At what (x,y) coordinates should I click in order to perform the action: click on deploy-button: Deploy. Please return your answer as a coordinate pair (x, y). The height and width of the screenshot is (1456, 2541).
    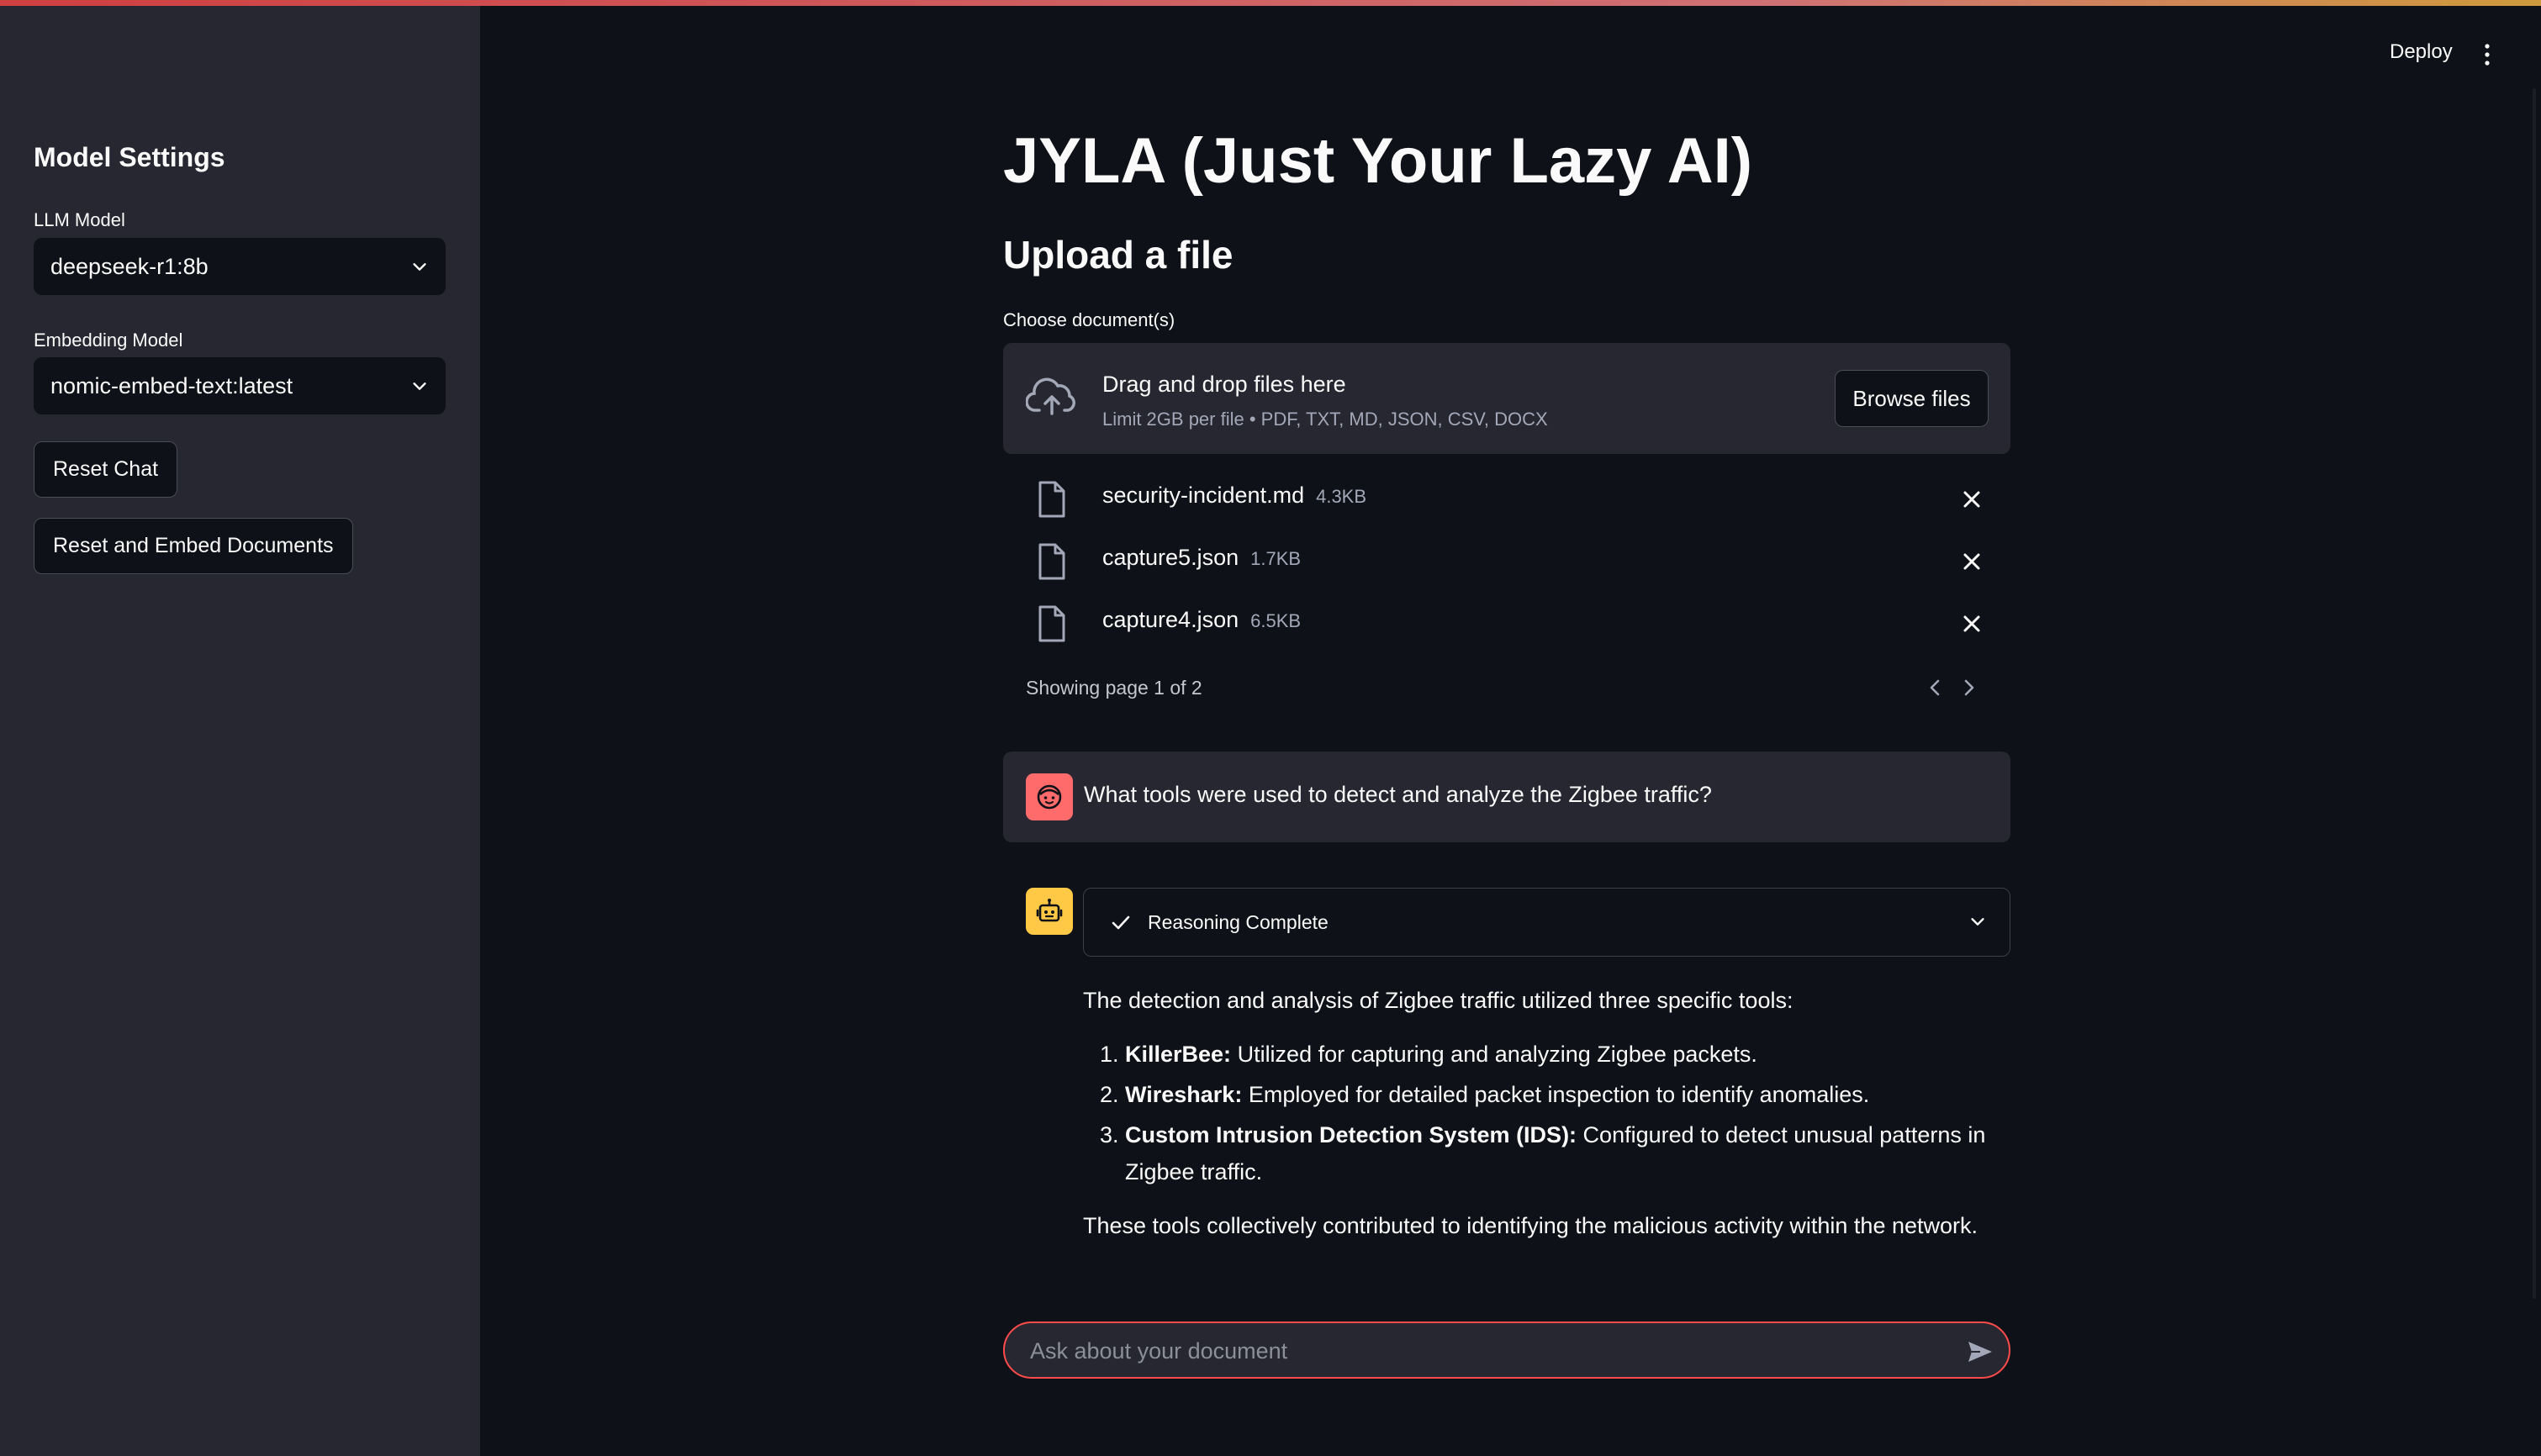
    Looking at the image, I should click on (2421, 52).